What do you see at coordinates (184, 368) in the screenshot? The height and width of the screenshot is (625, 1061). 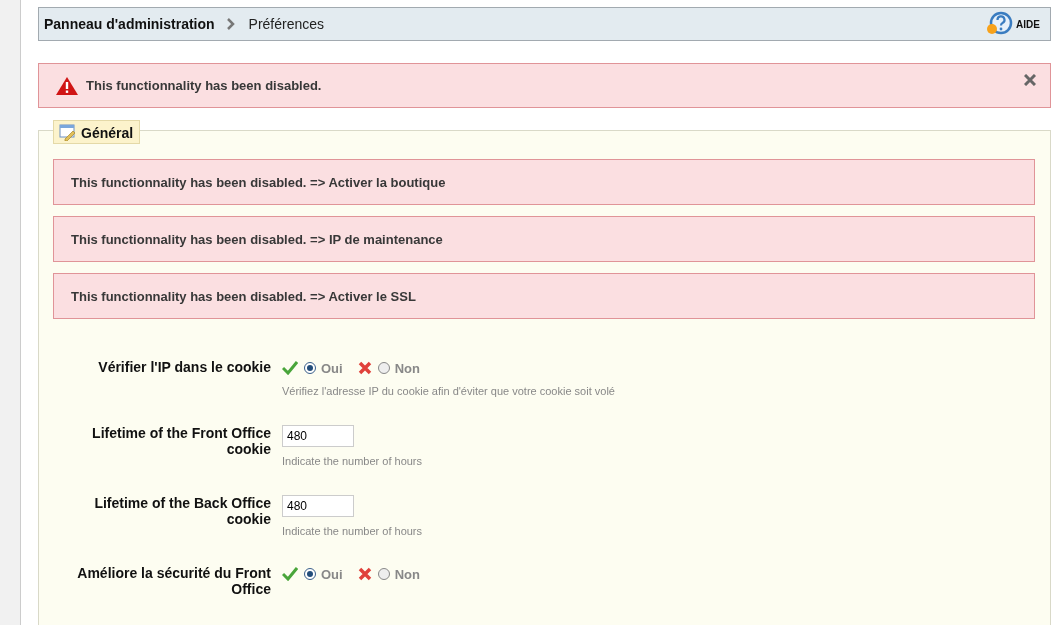 I see `field-label: Vérifier l'IP dans le cookie` at bounding box center [184, 368].